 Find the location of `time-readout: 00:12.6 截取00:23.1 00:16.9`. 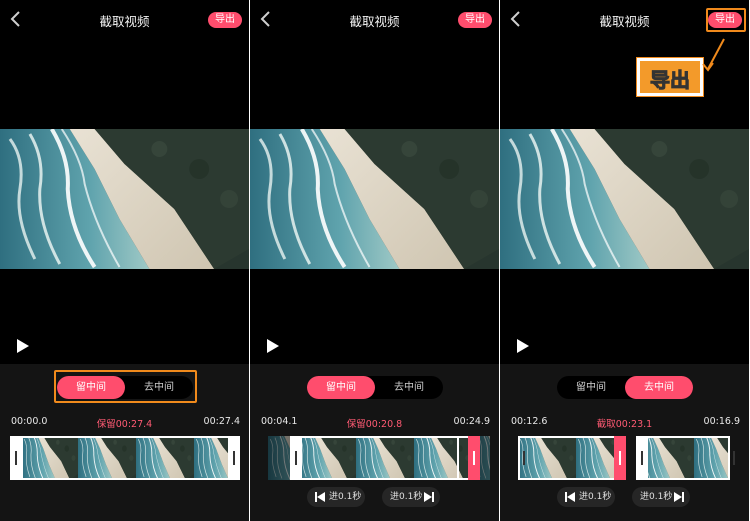

time-readout: 00:12.6 截取00:23.1 00:16.9 is located at coordinates (624, 423).